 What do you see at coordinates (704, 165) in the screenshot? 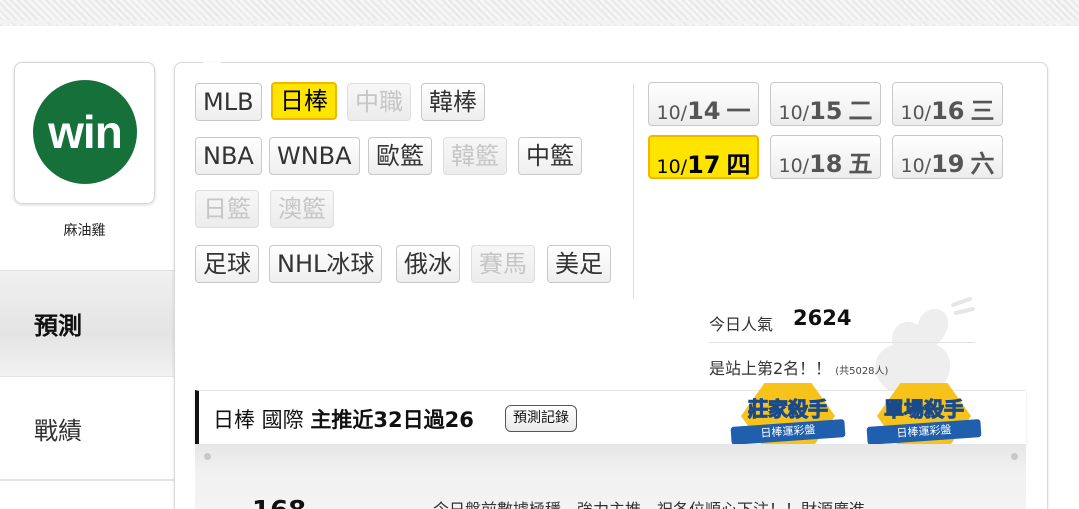
I see `date-day: 17` at bounding box center [704, 165].